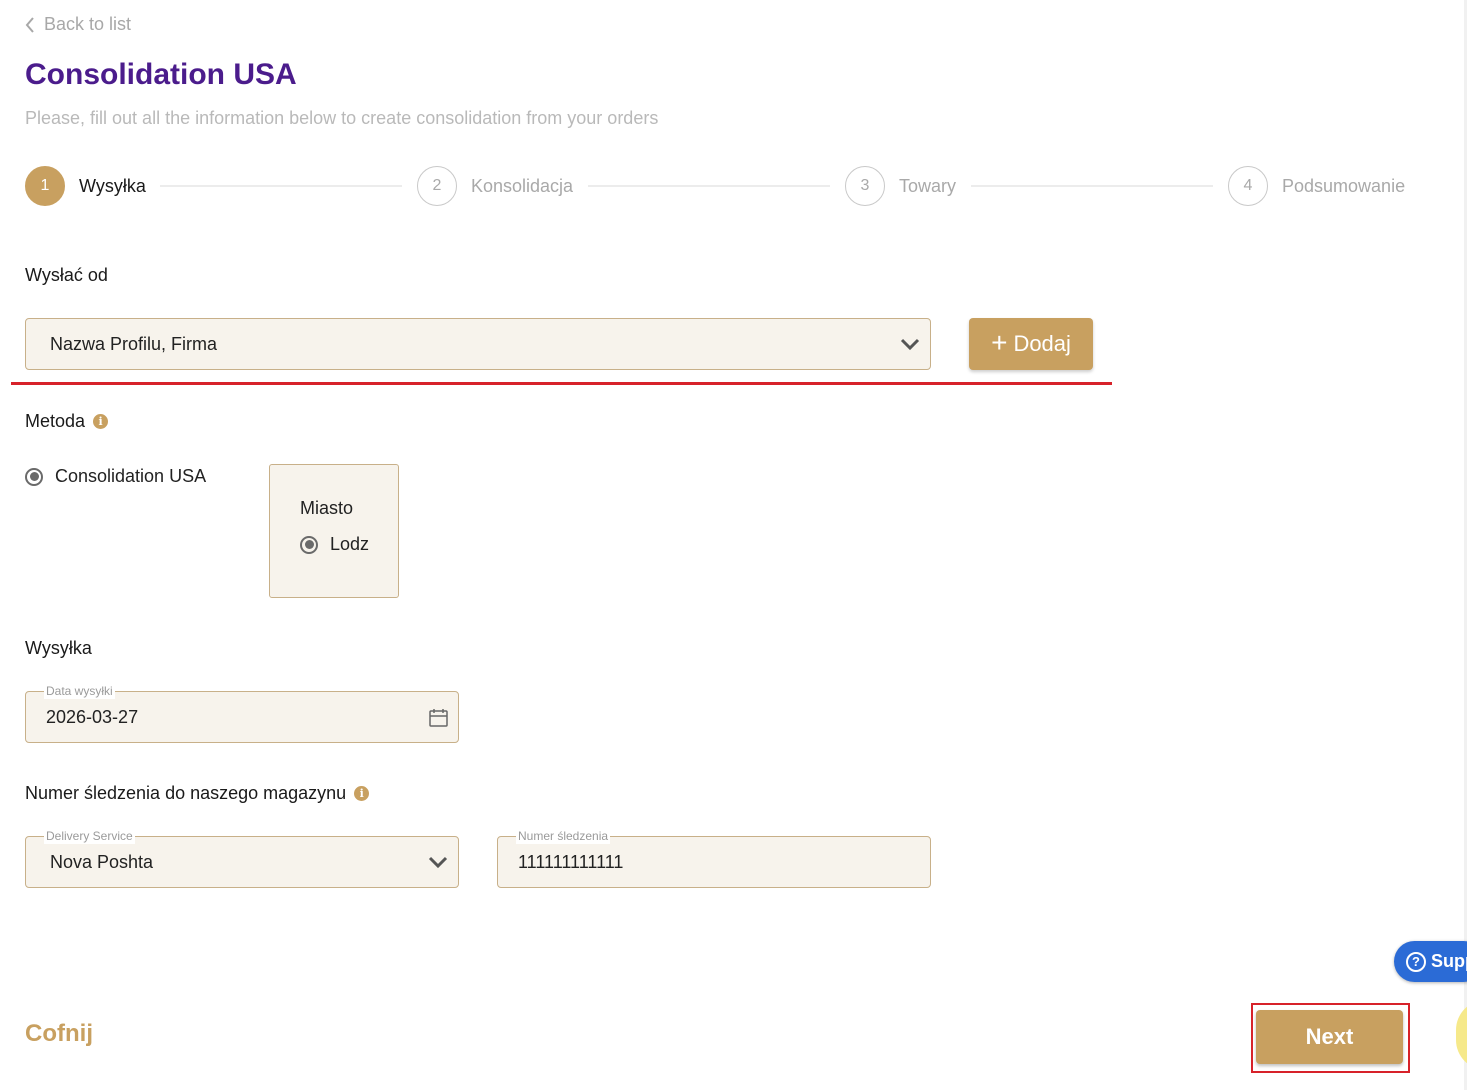 This screenshot has height=1090, width=1467. What do you see at coordinates (161, 74) in the screenshot?
I see `page-title: Consolidation USA` at bounding box center [161, 74].